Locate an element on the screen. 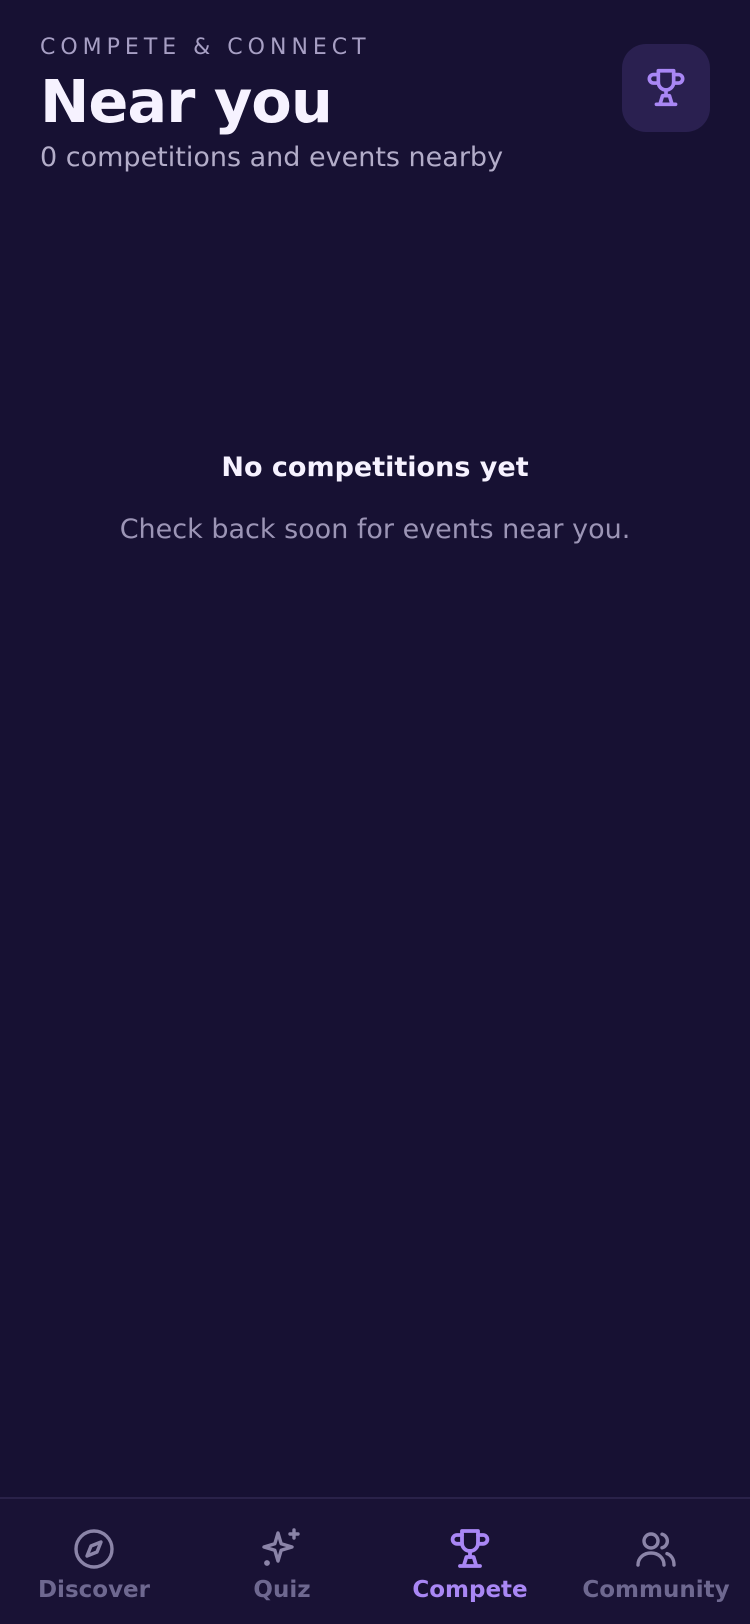 Image resolution: width=750 pixels, height=1624 pixels. nav-label-compete: Compete is located at coordinates (470, 1590).